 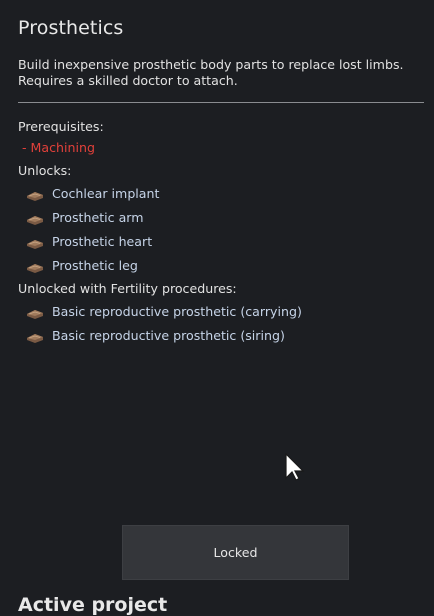 I want to click on mouse-cursor-icon, so click(x=295, y=467).